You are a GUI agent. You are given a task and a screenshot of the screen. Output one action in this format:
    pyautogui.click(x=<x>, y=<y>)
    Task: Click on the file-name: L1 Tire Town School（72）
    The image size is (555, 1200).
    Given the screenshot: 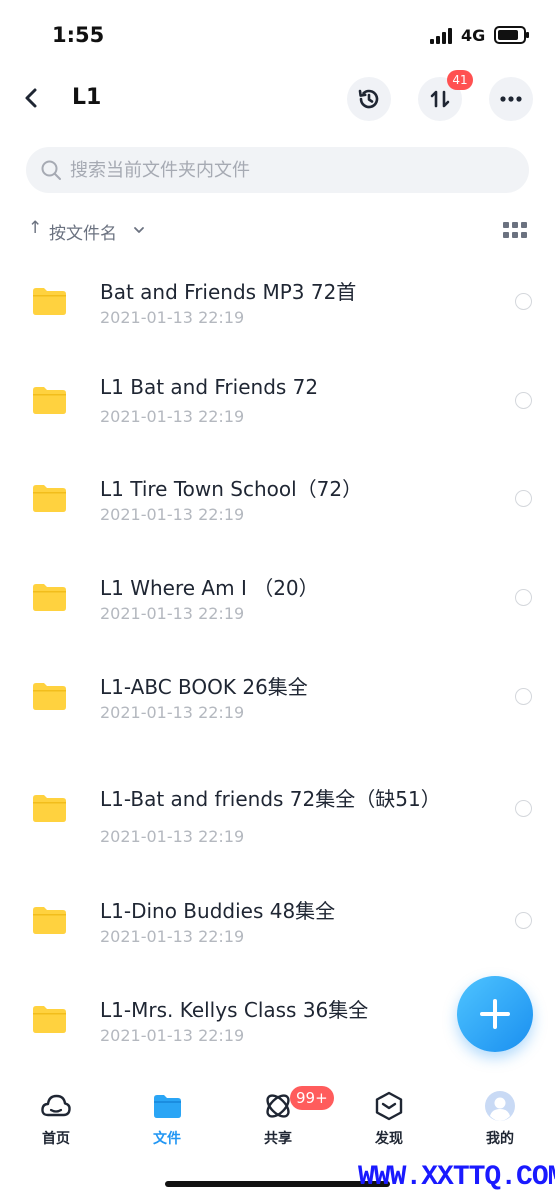 What is the action you would take?
    pyautogui.click(x=231, y=489)
    